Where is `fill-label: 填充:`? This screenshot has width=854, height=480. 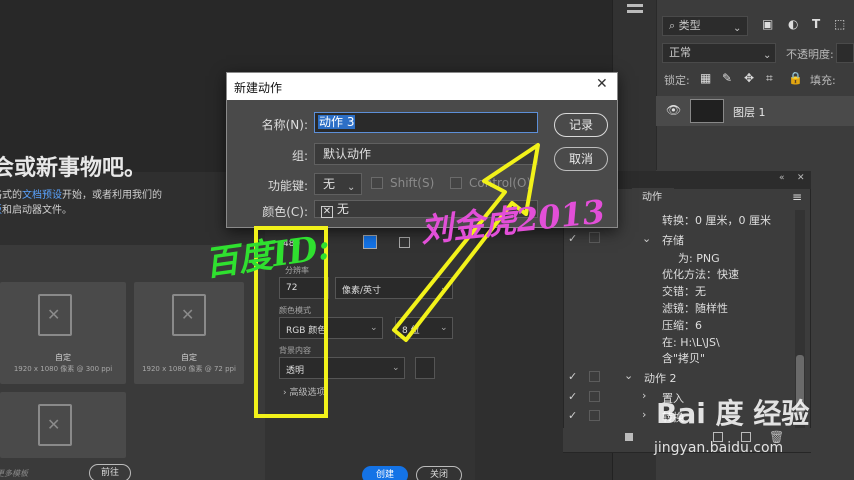
fill-label: 填充: is located at coordinates (823, 80).